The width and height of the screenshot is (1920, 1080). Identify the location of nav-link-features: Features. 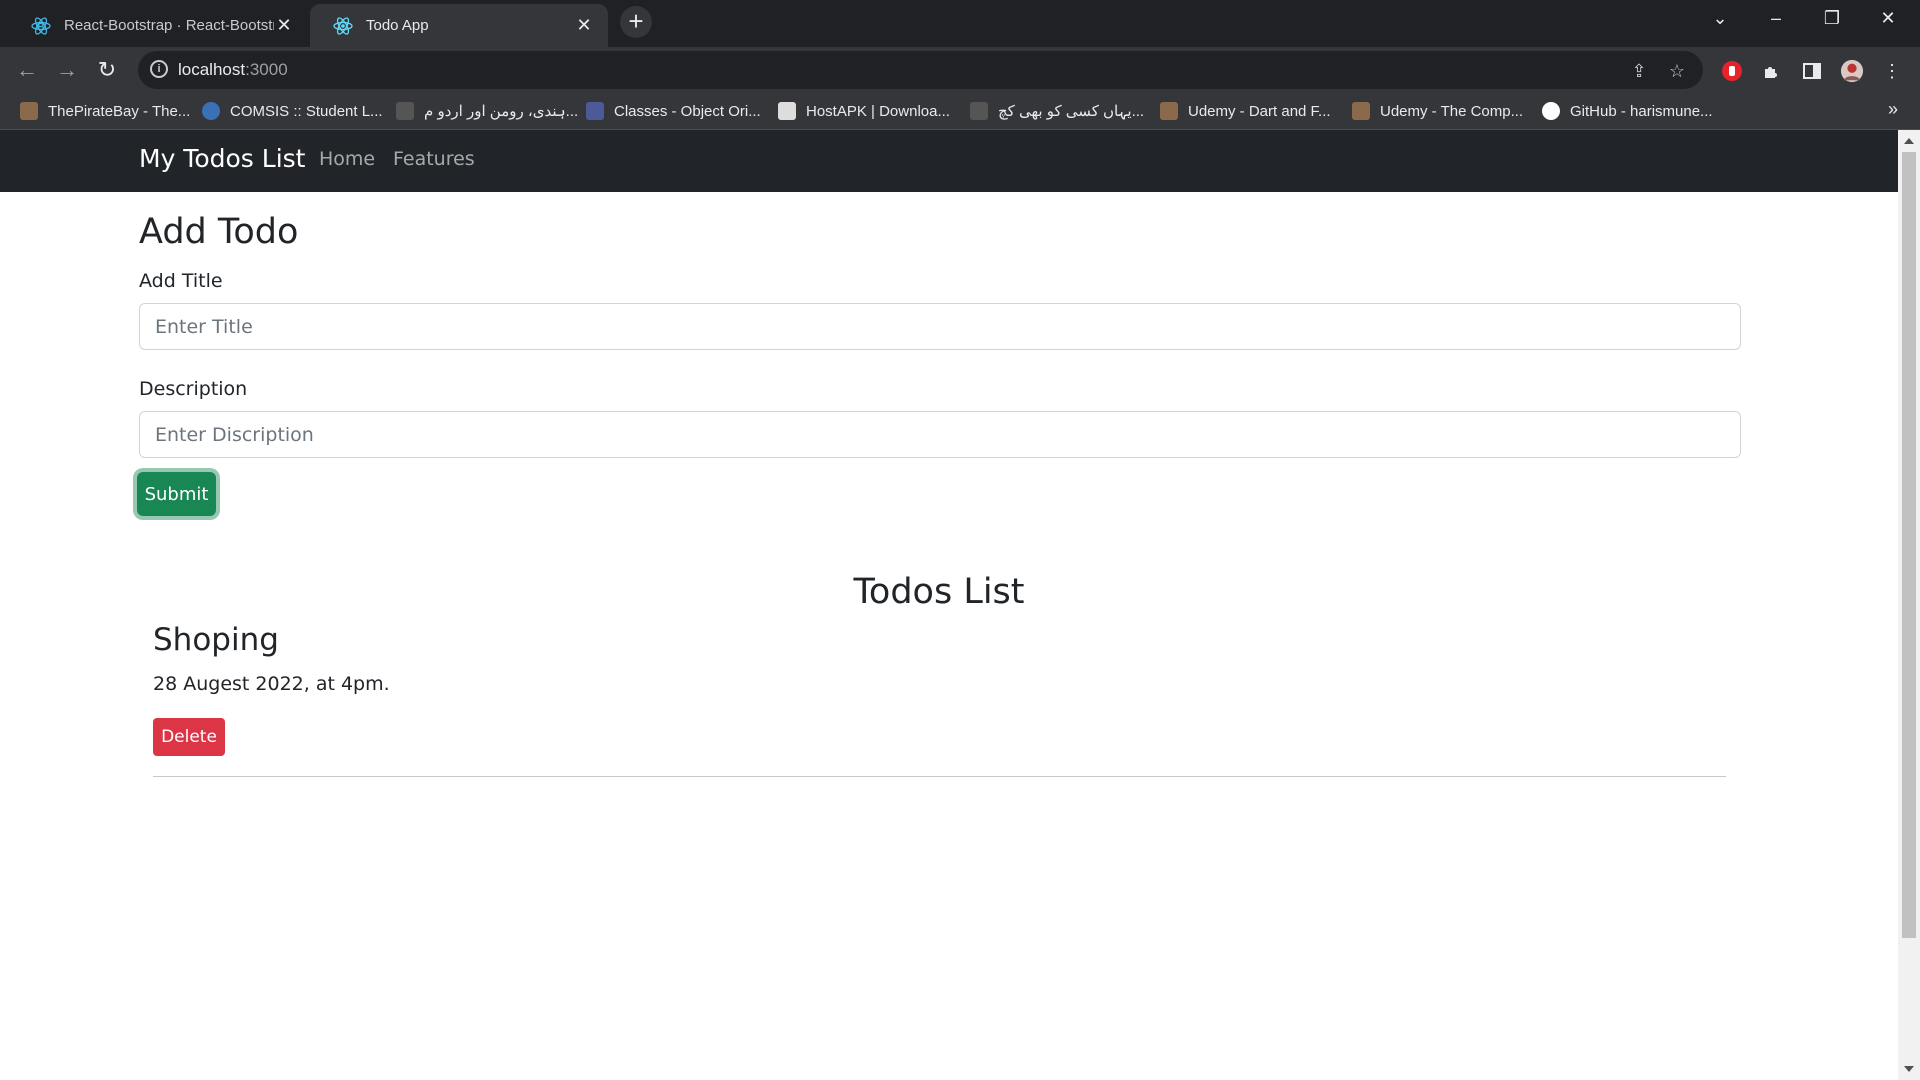
(434, 159).